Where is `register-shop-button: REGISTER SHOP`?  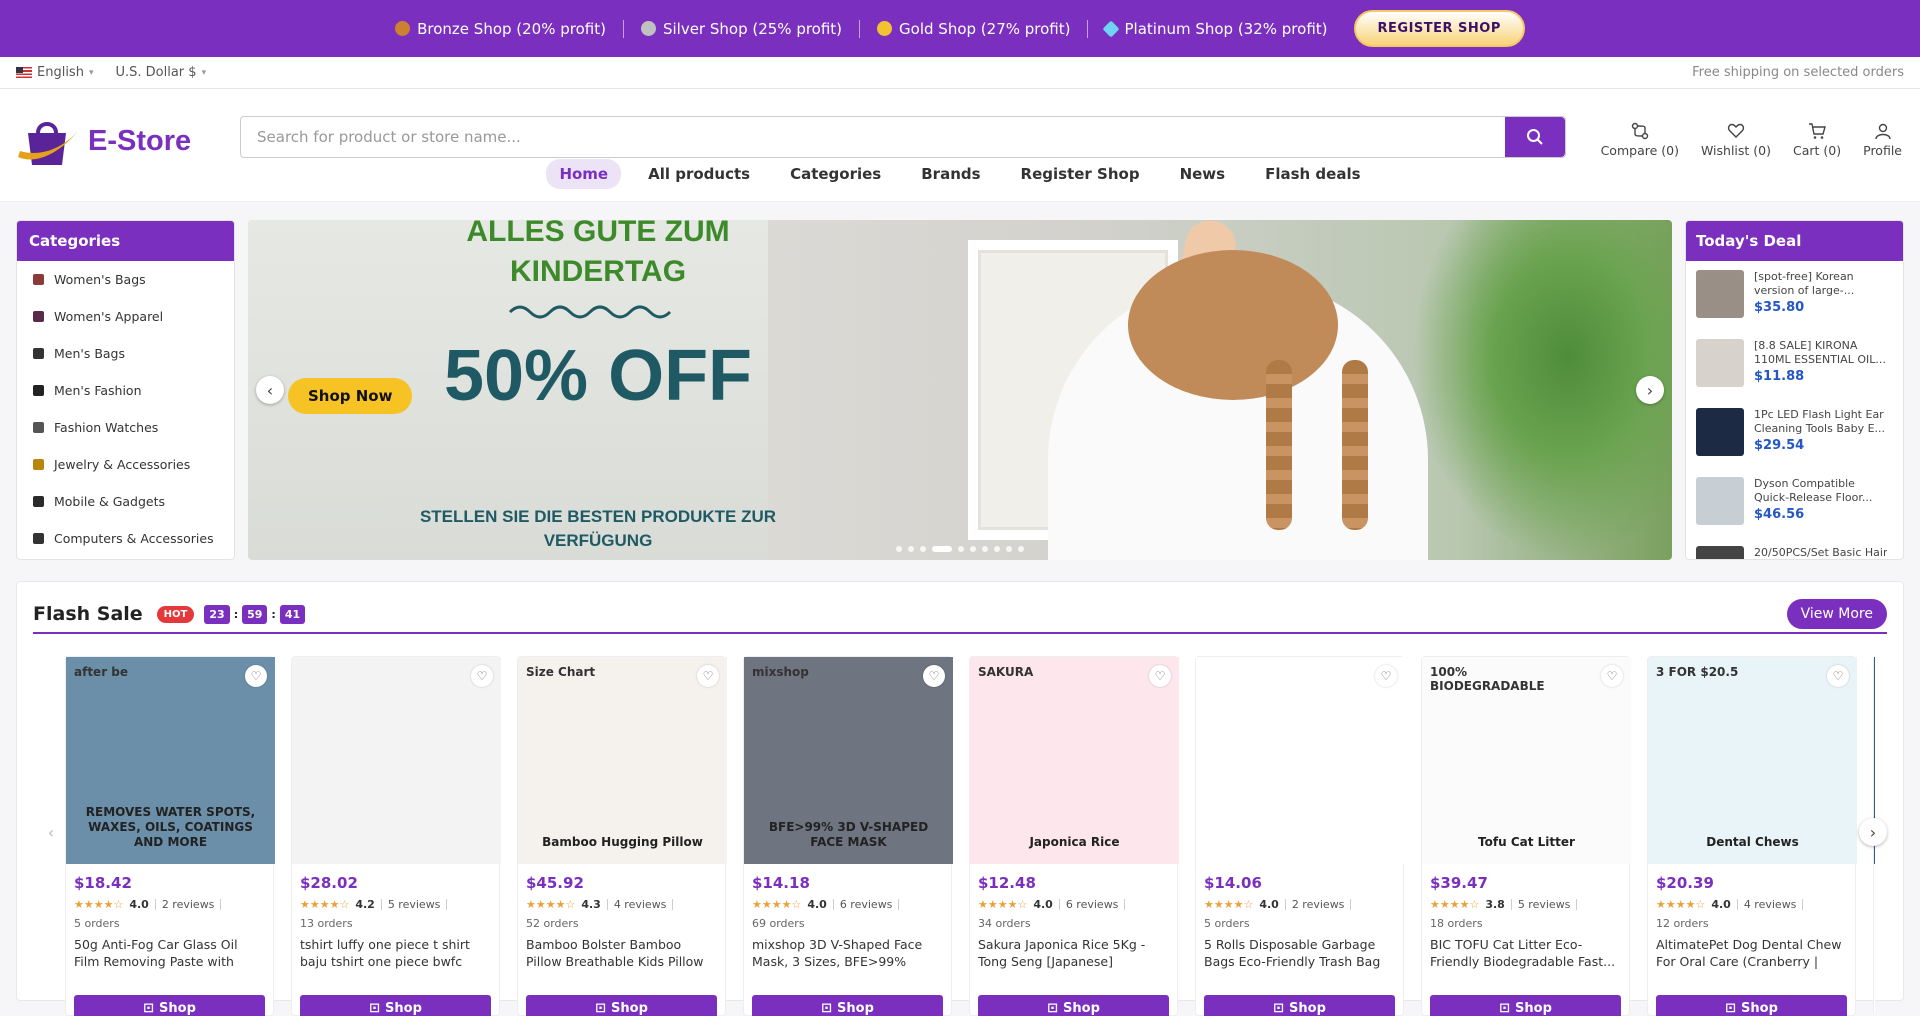
register-shop-button: REGISTER SHOP is located at coordinates (1439, 28).